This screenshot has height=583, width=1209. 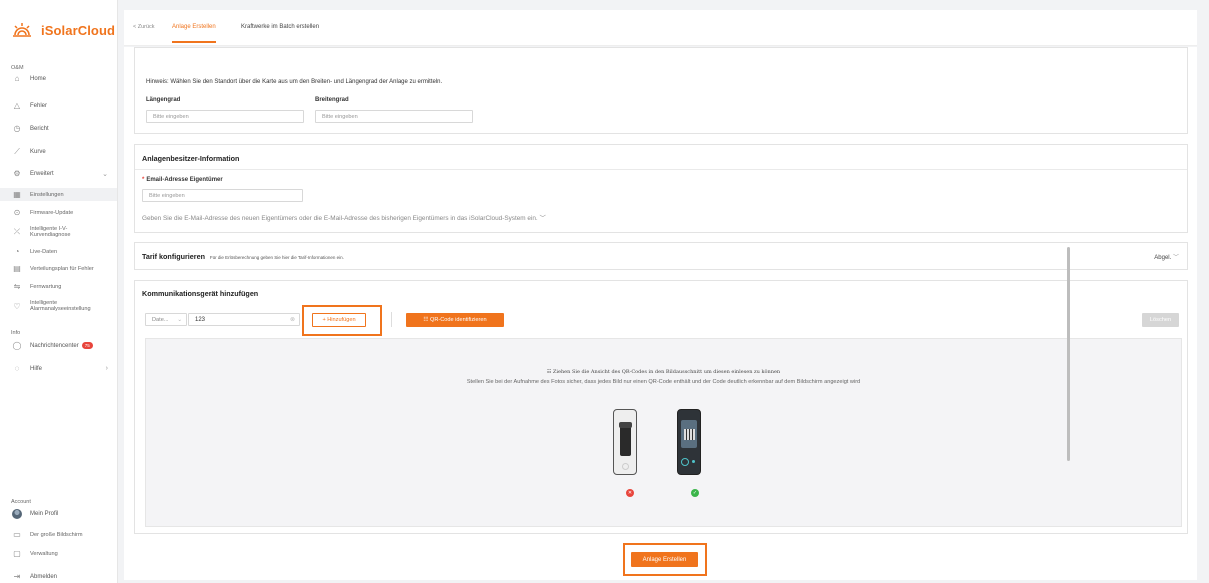 I want to click on sidebar-item-nachrichten: ◯ Nachrichtencenter 75, so click(x=58, y=345).